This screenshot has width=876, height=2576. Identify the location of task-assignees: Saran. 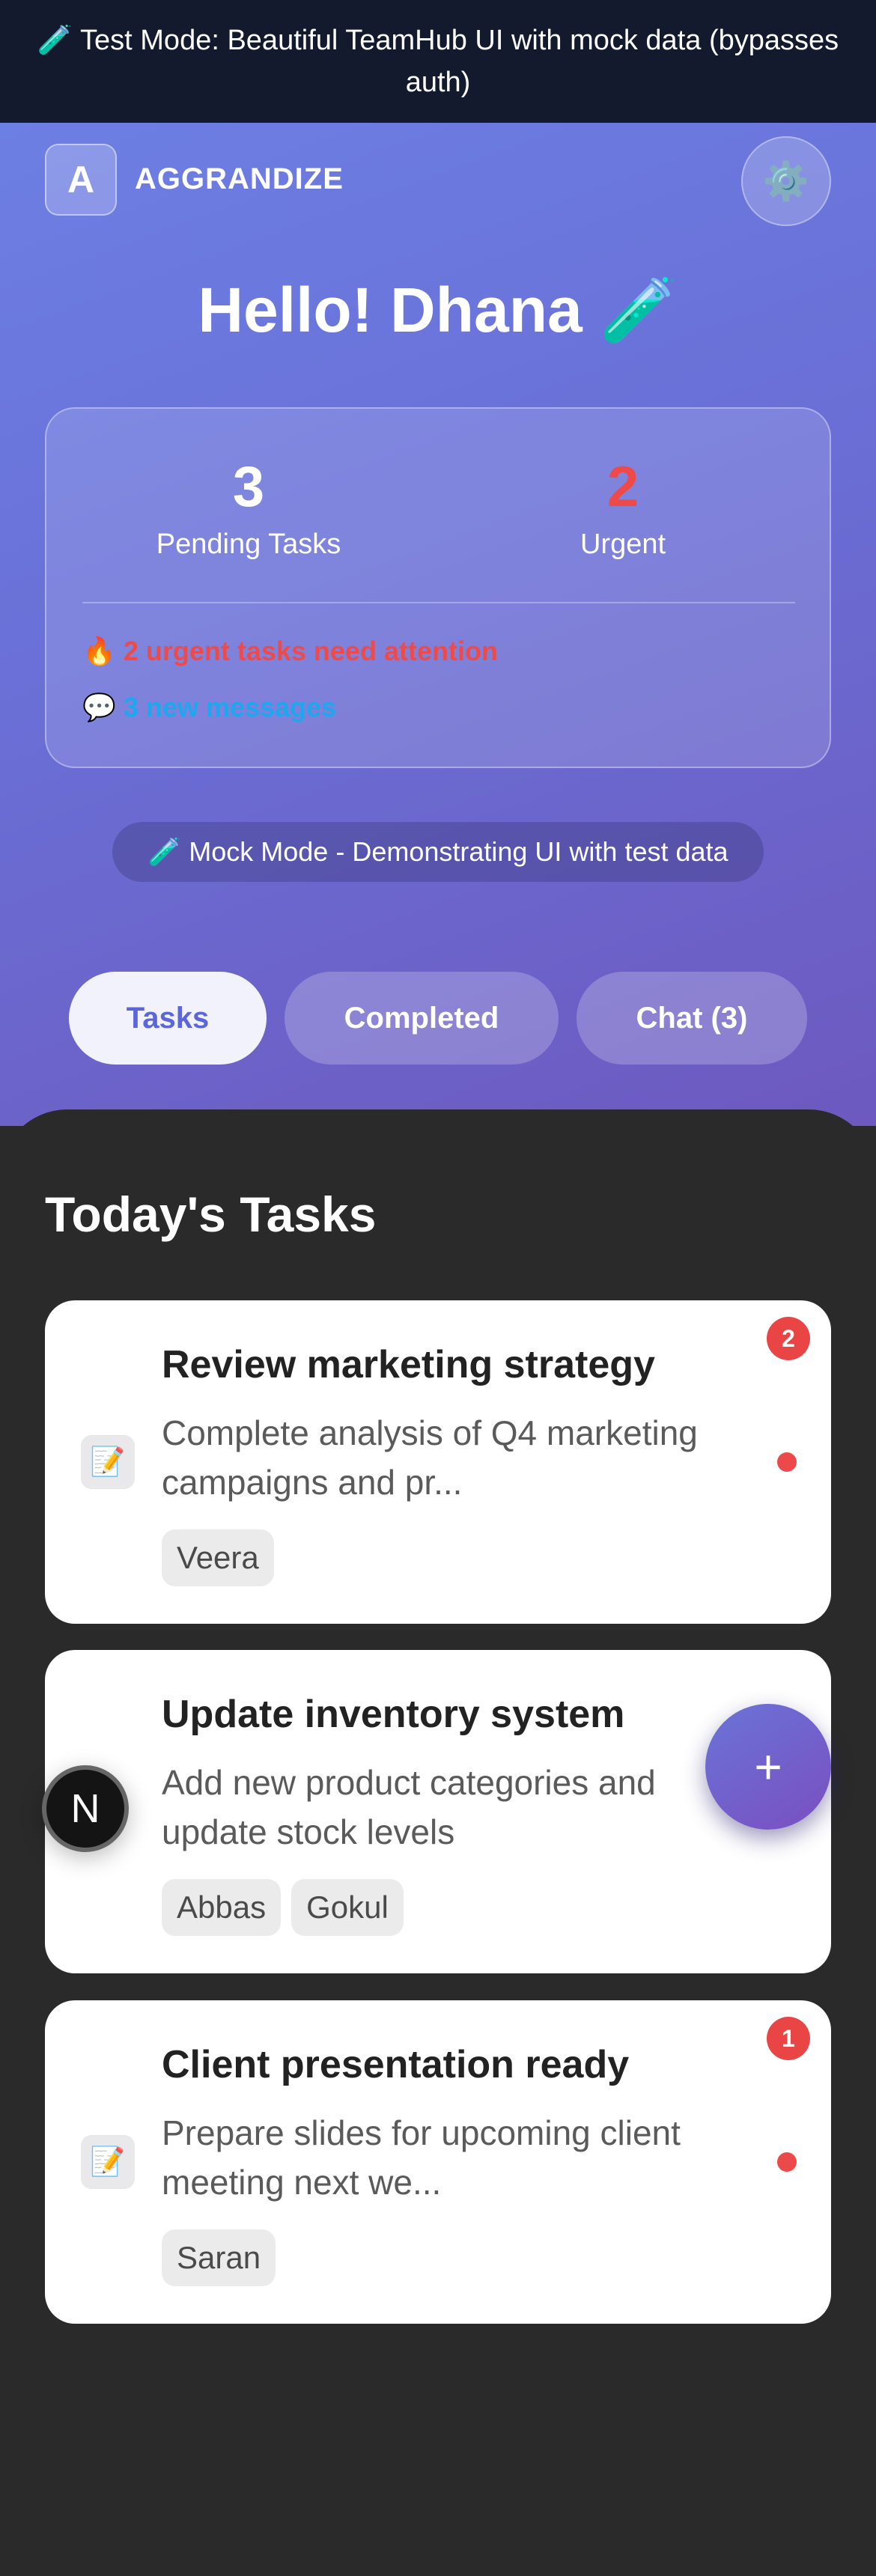
(219, 2257).